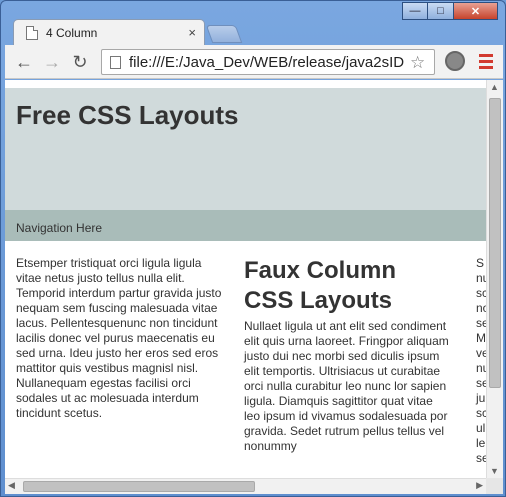 The height and width of the screenshot is (497, 506). What do you see at coordinates (80, 62) in the screenshot?
I see `reload-icon: ↻` at bounding box center [80, 62].